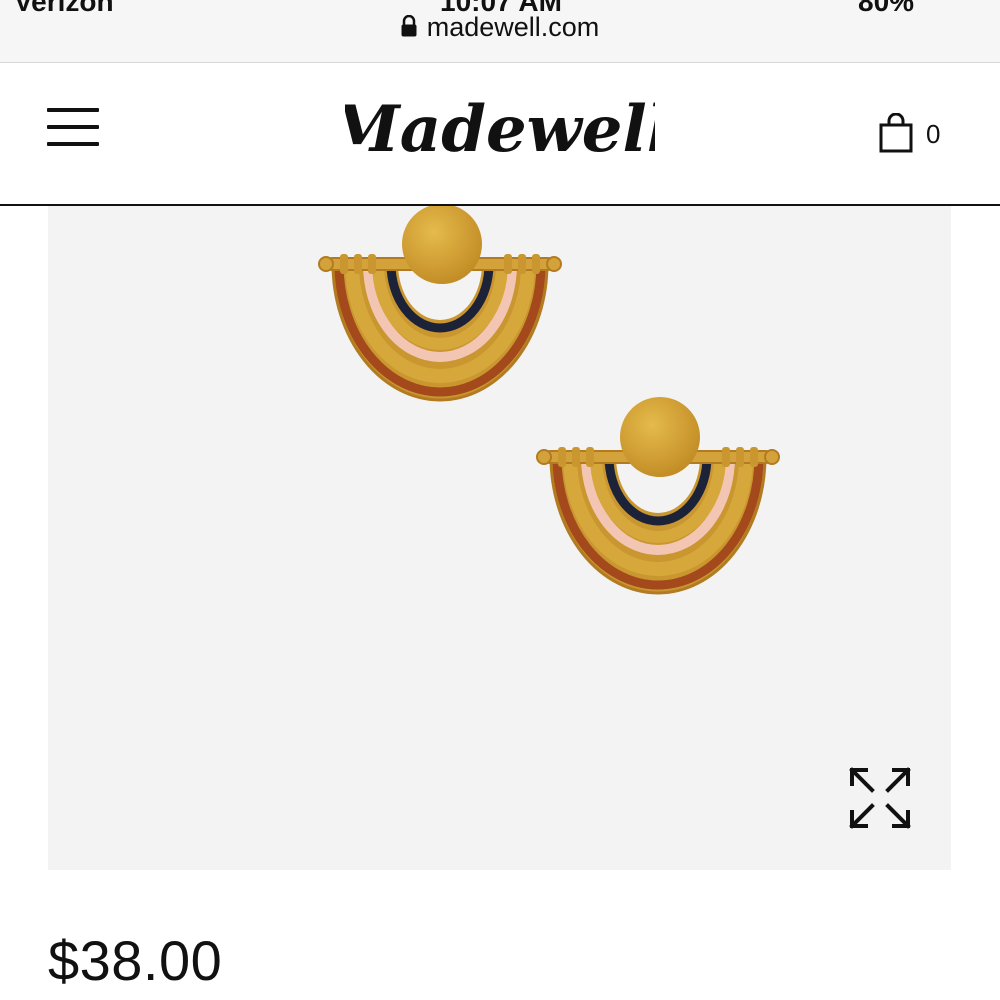  Describe the element at coordinates (918, 134) in the screenshot. I see `shopping-bag-button: 0` at that location.